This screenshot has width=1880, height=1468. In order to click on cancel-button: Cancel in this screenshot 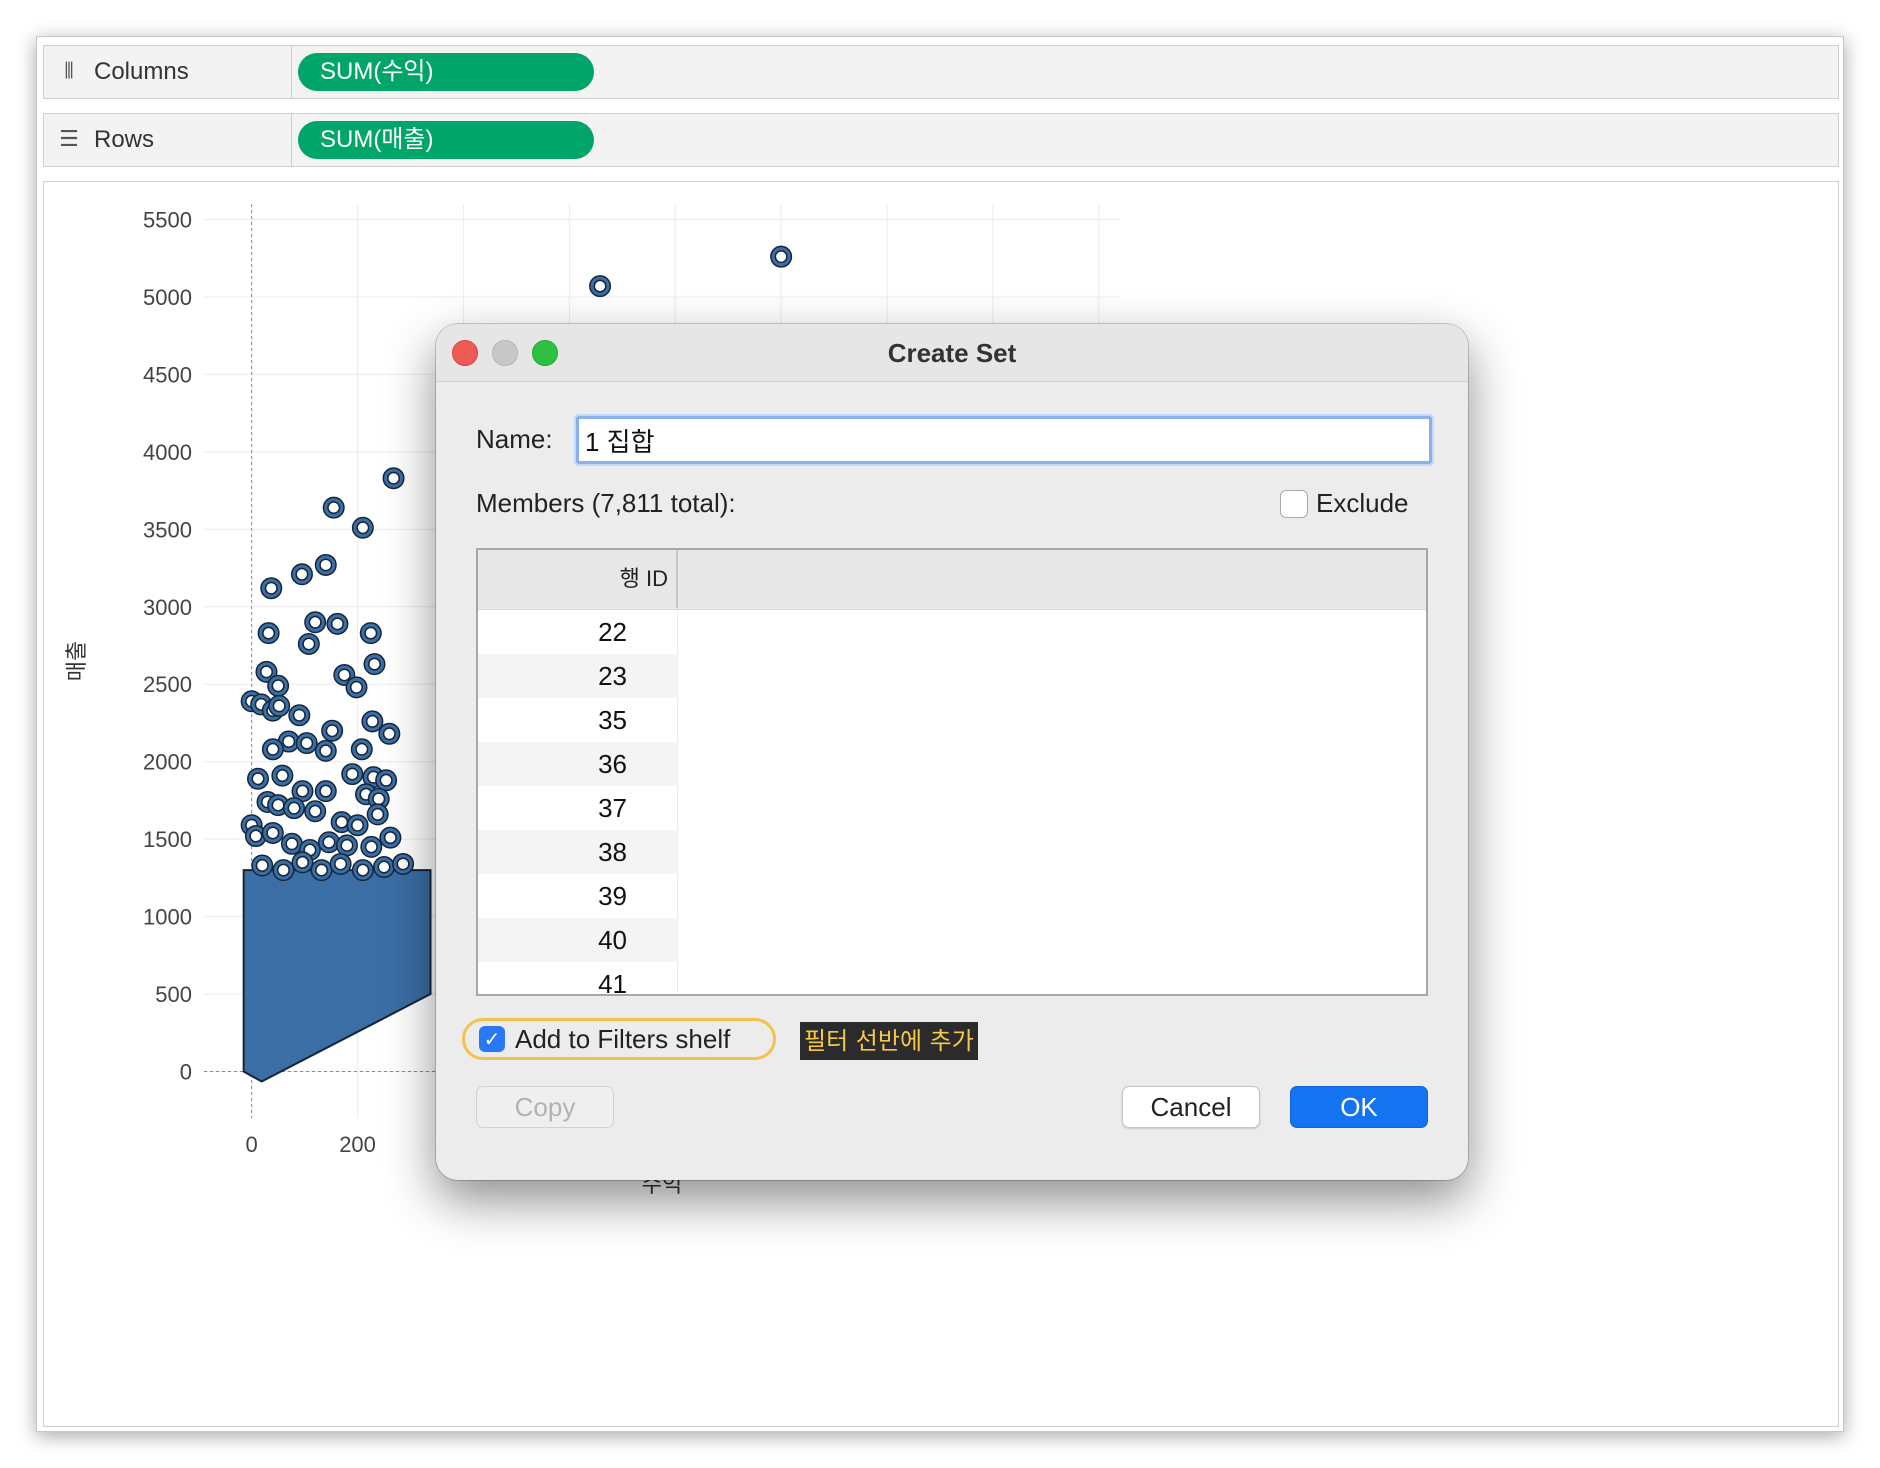, I will do `click(1191, 1107)`.